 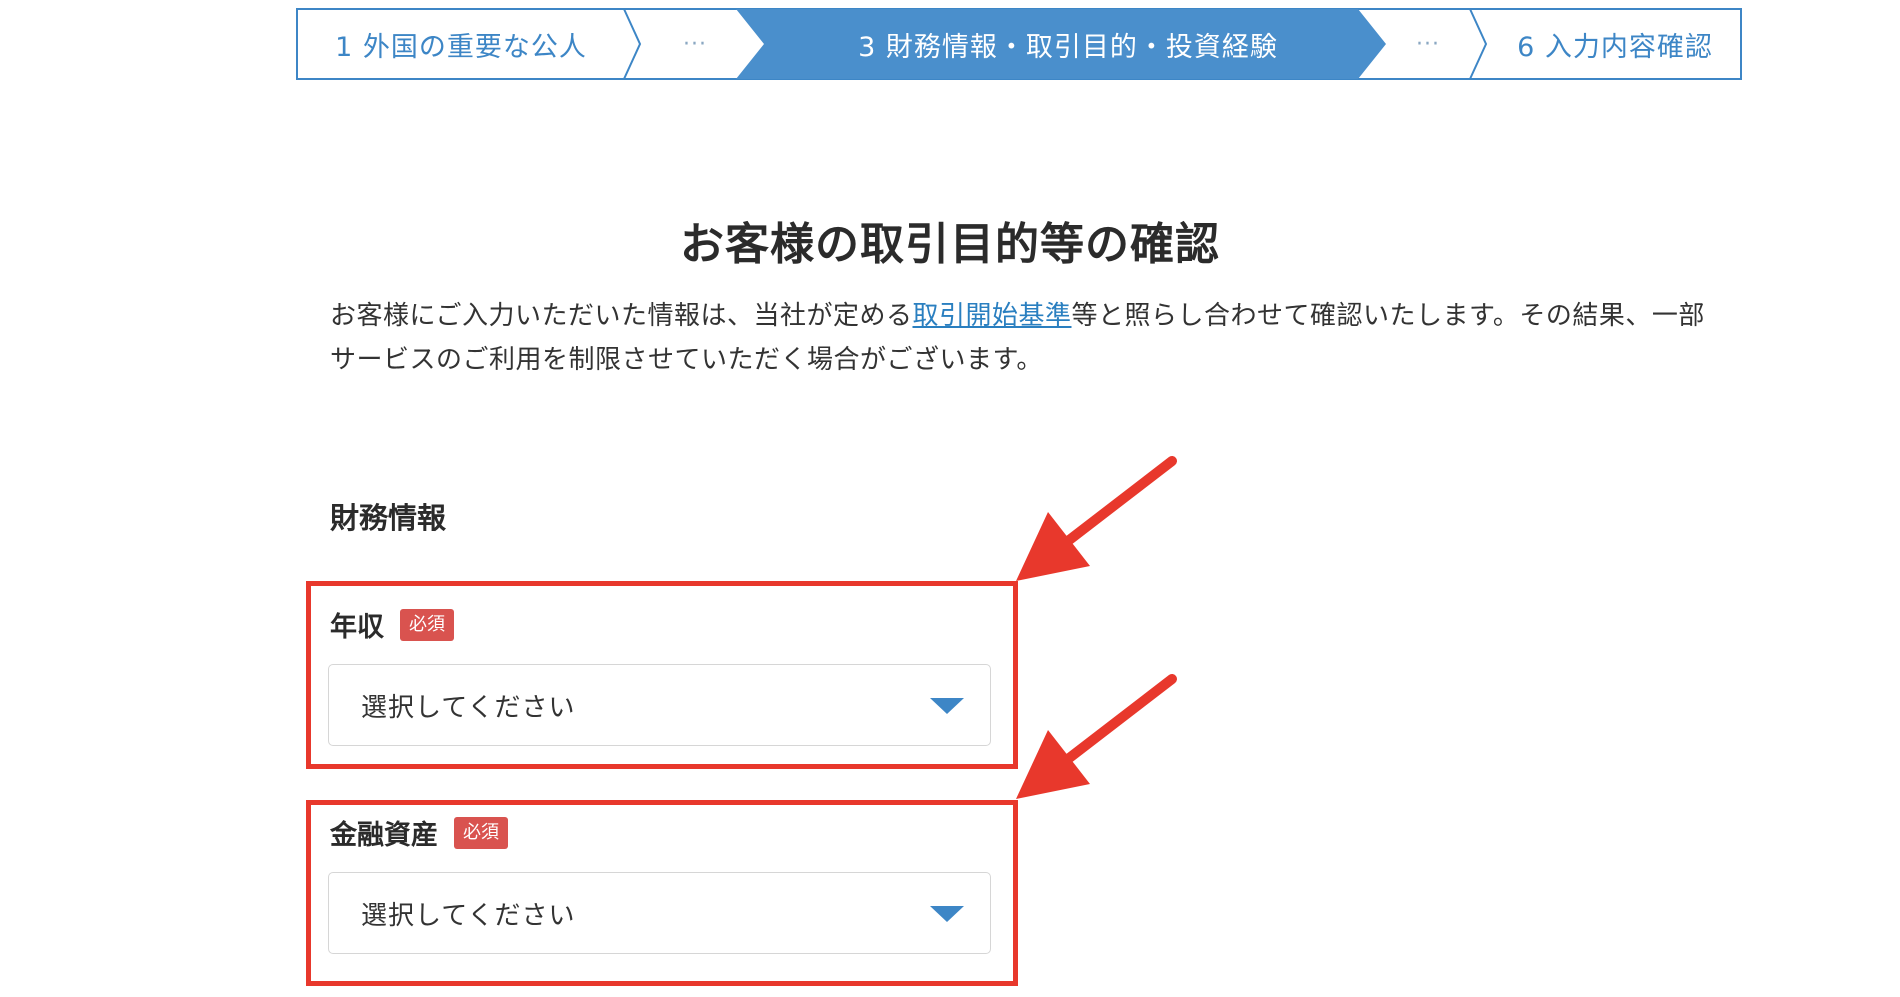 What do you see at coordinates (695, 44) in the screenshot?
I see `step-ellipsis-left: ···` at bounding box center [695, 44].